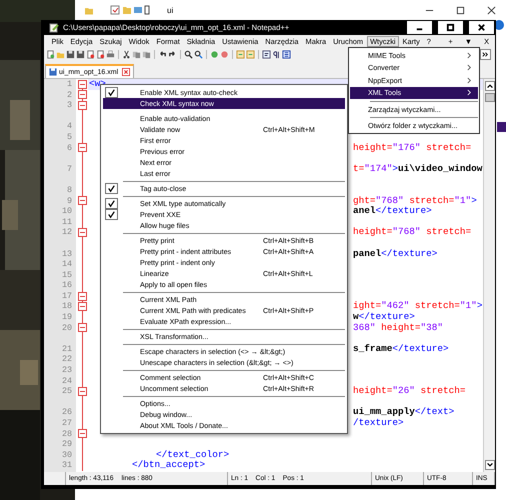 This screenshot has width=506, height=500. What do you see at coordinates (69, 201) in the screenshot?
I see `line-number: 9` at bounding box center [69, 201].